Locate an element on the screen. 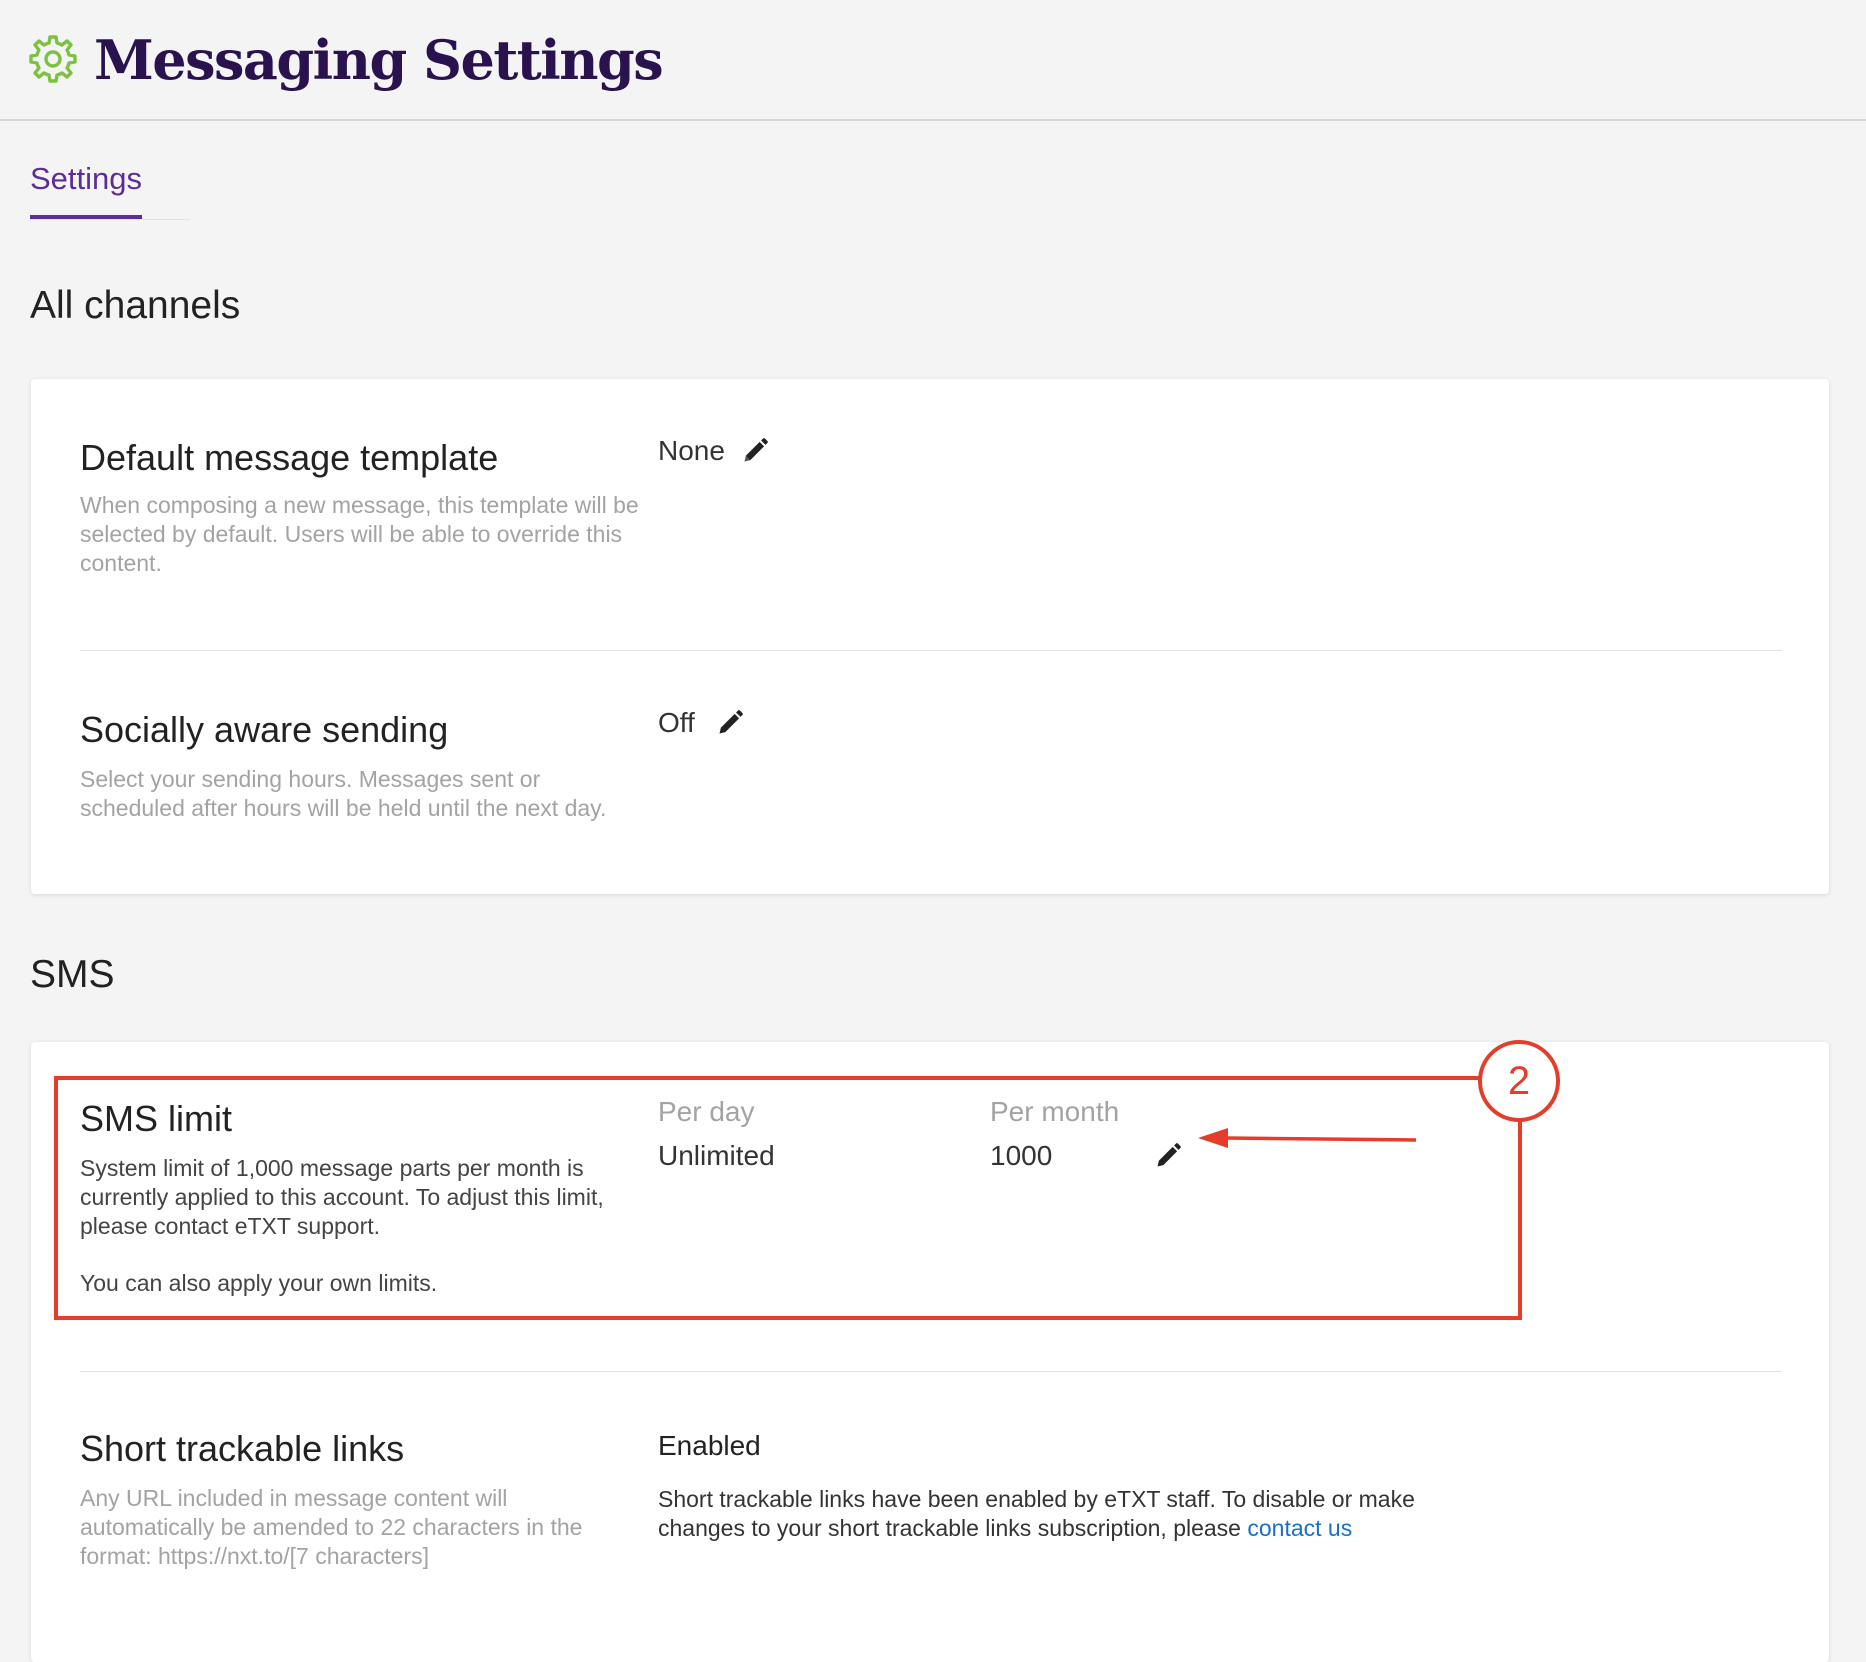  page-header: Messaging Settings is located at coordinates (933, 60).